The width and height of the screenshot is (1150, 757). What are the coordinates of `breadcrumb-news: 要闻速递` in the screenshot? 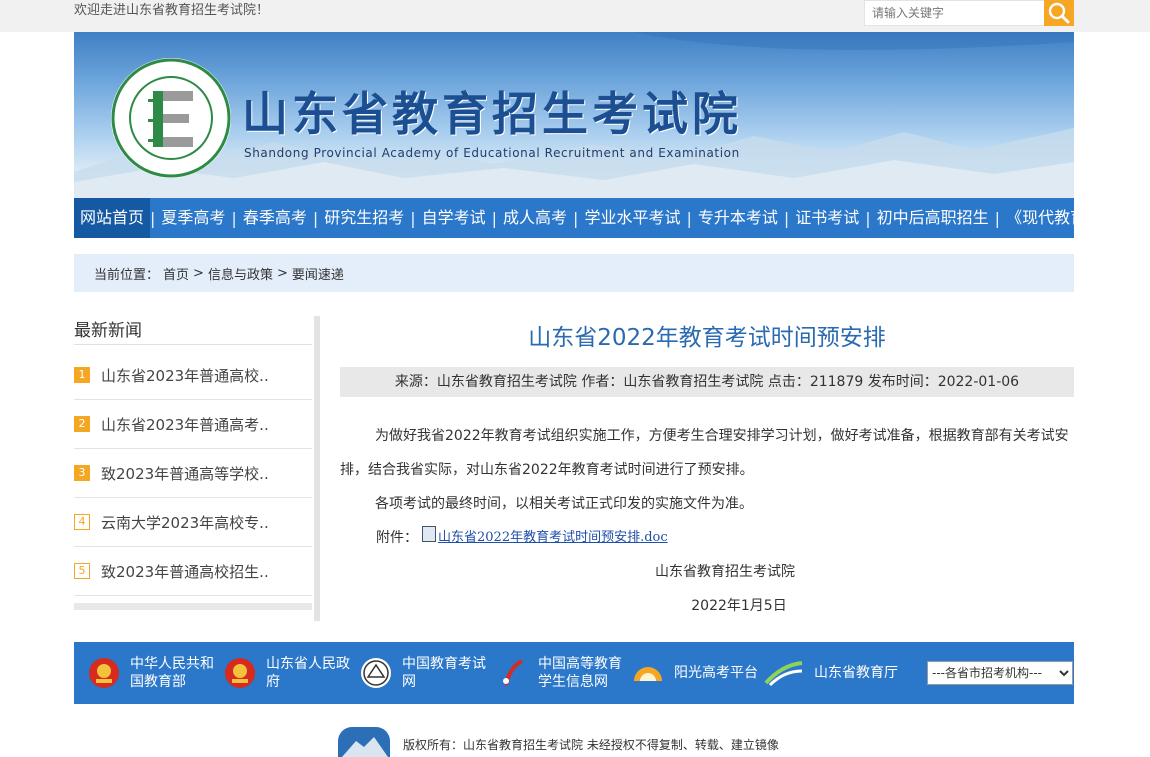 It's located at (318, 273).